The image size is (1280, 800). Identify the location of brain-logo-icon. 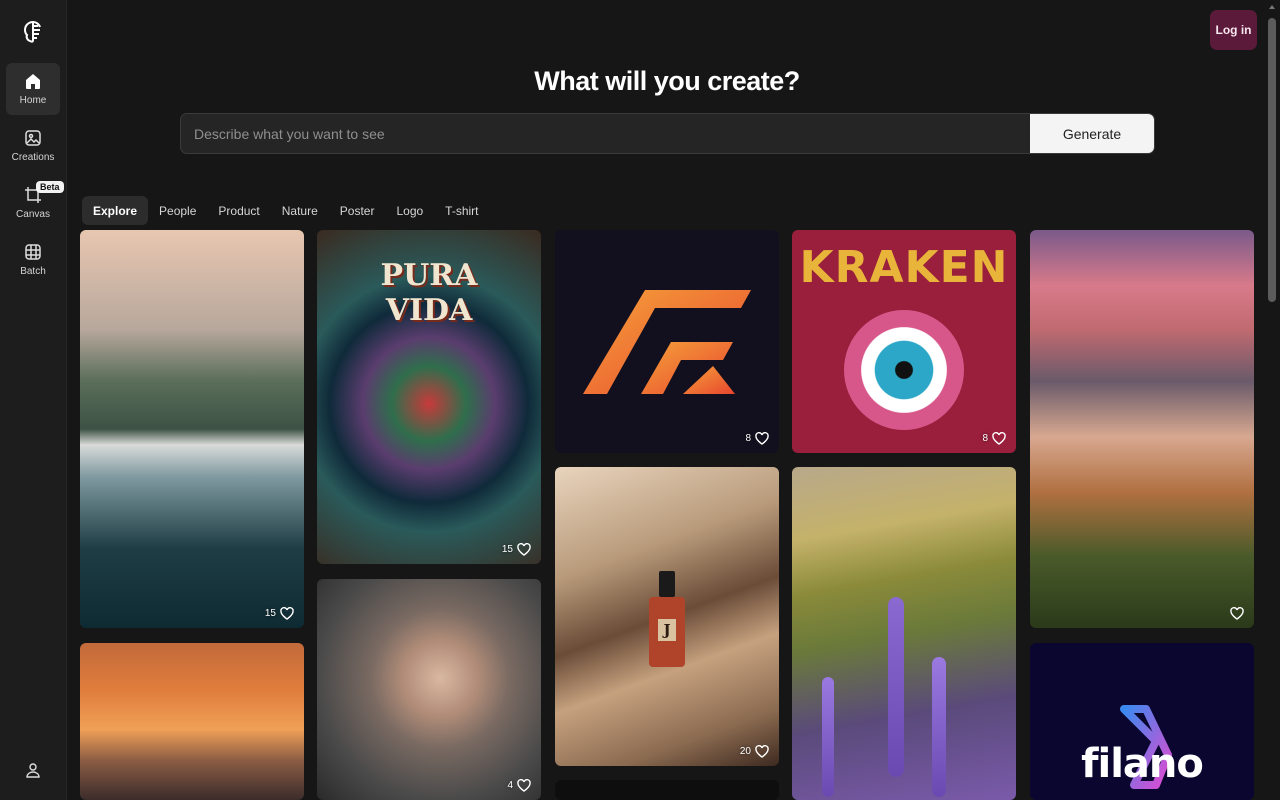
(33, 32).